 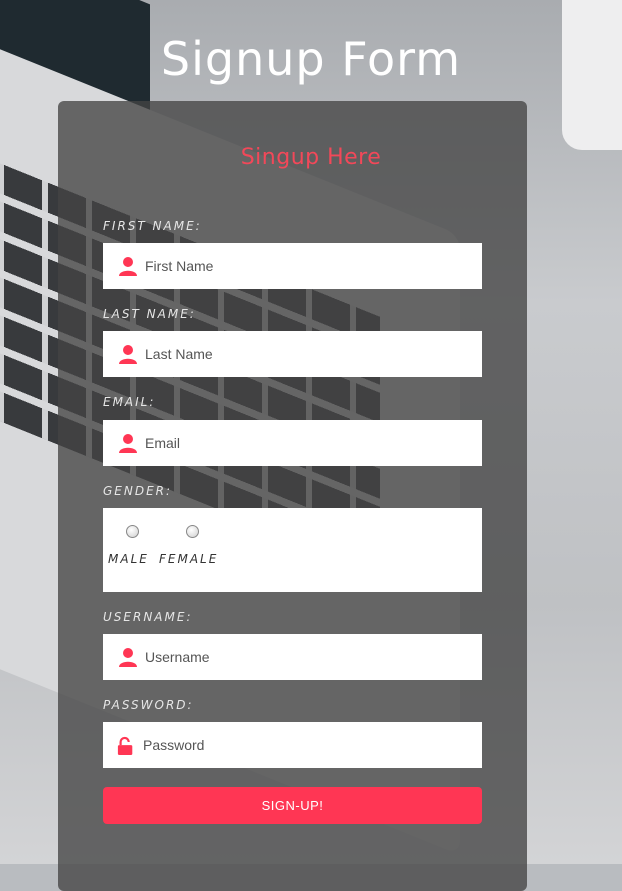 What do you see at coordinates (189, 559) in the screenshot?
I see `female-label: FEMALE` at bounding box center [189, 559].